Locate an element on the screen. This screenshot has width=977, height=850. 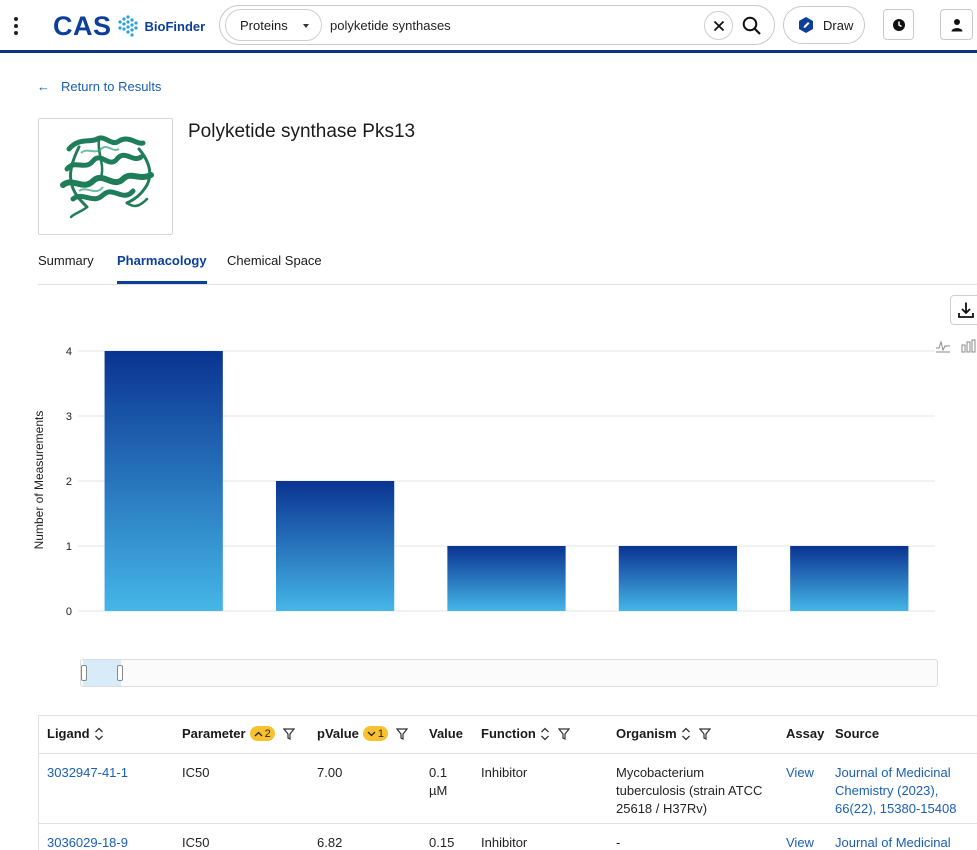
organism-line: 25618 / H37Rv) is located at coordinates (662, 808).